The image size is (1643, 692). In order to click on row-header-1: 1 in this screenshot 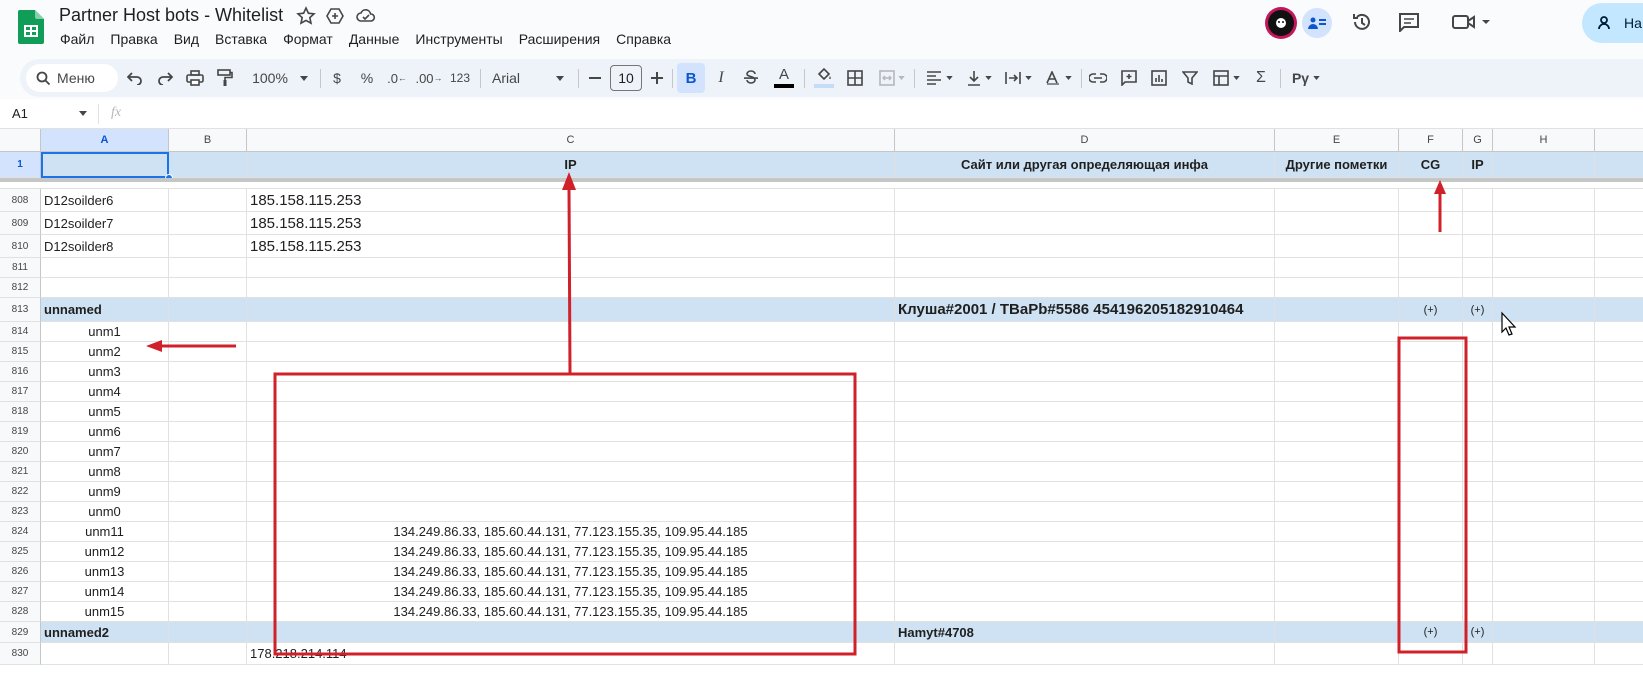, I will do `click(20, 165)`.